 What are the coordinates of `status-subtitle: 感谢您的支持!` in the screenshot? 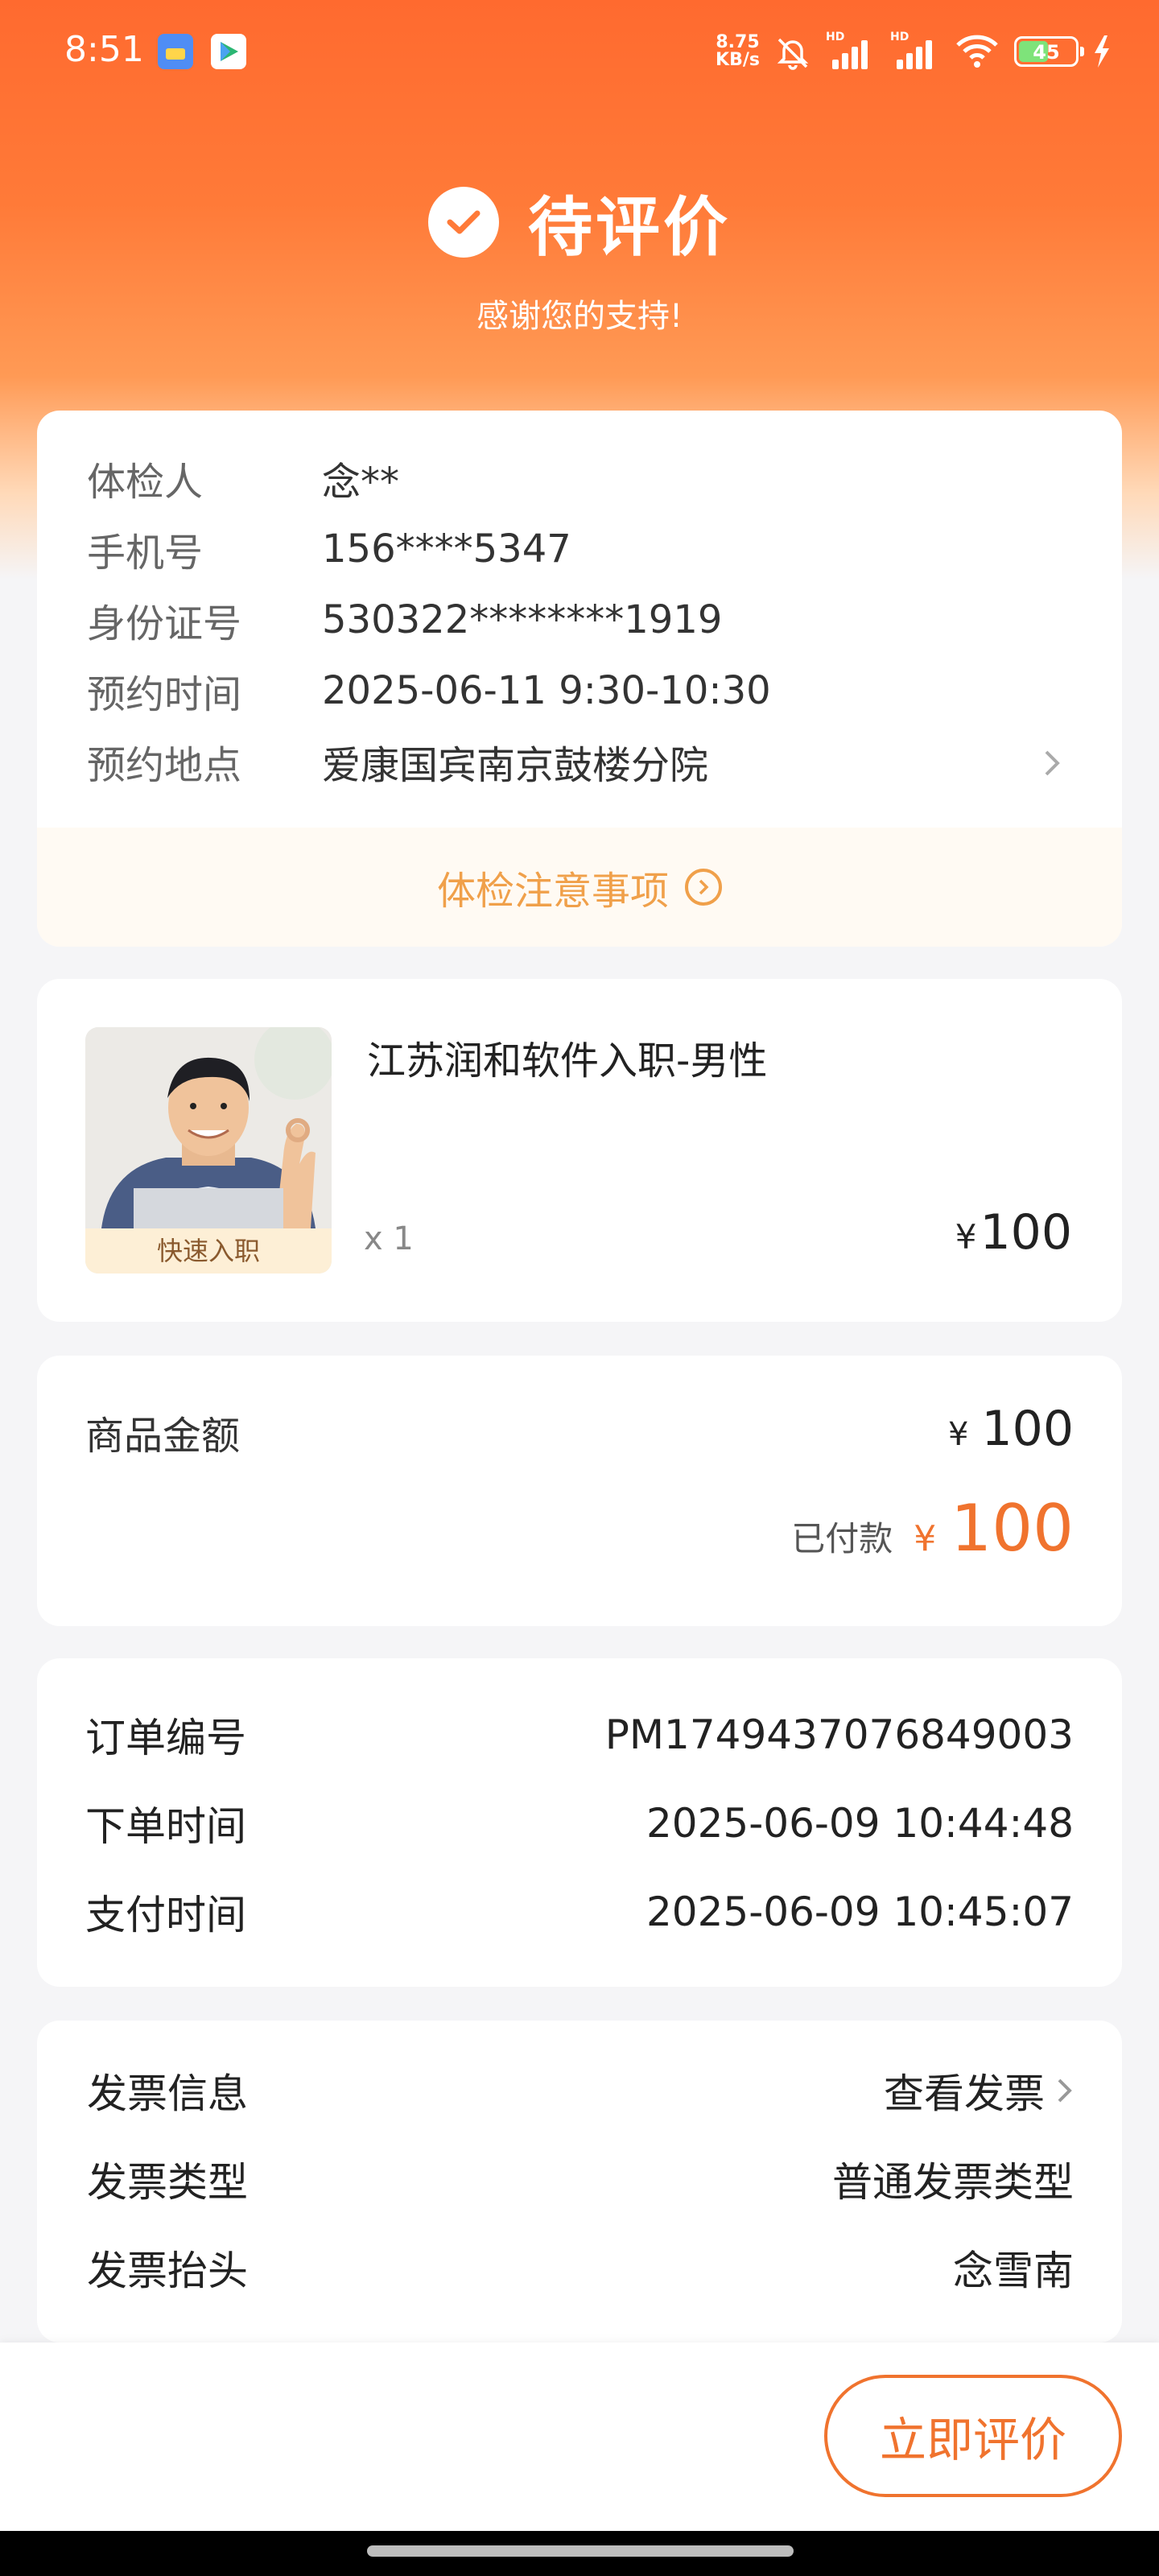 It's located at (579, 316).